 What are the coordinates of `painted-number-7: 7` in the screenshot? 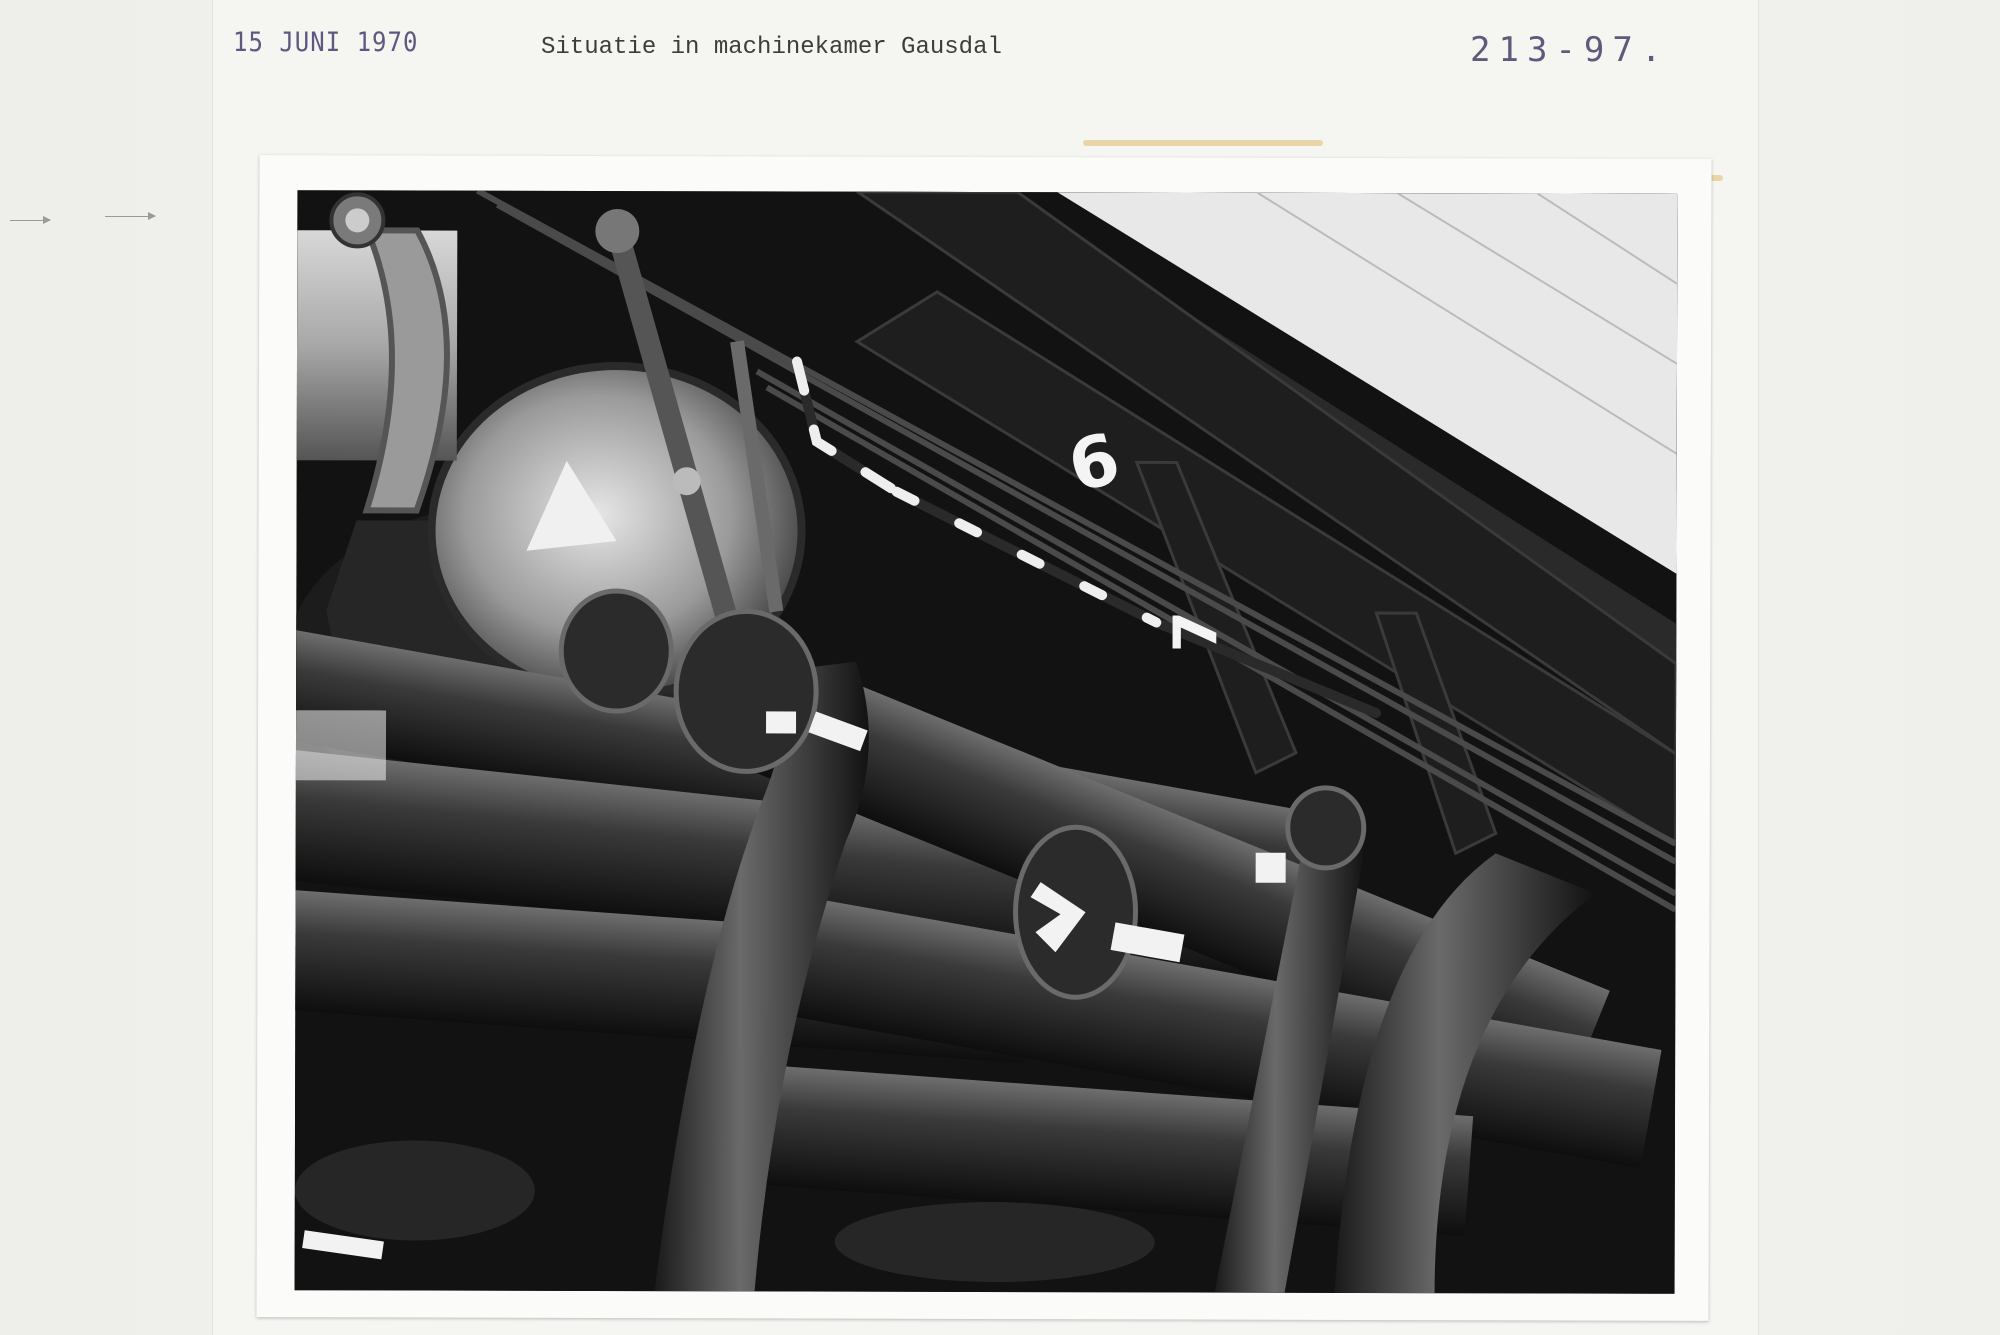 It's located at (1196, 632).